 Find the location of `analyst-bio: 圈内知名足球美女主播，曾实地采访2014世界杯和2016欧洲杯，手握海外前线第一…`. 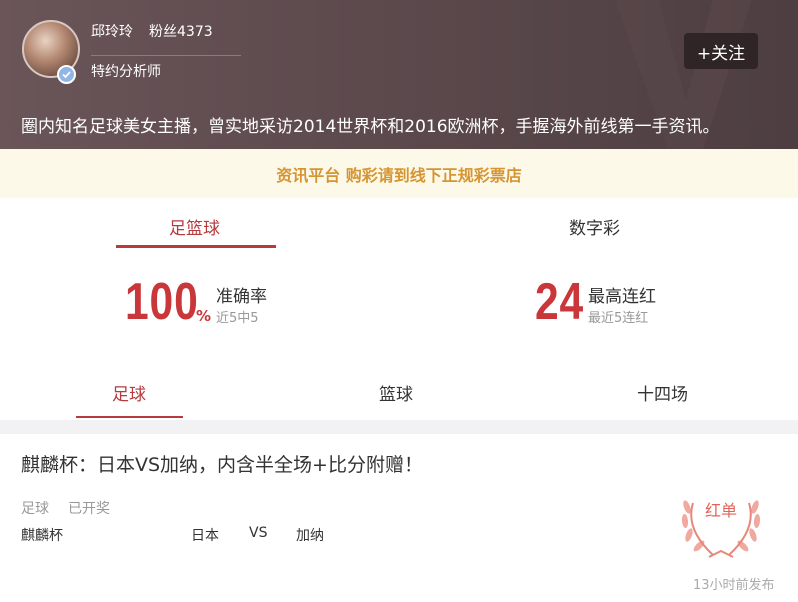

analyst-bio: 圈内知名足球美女主播，曾实地采访2014世界杯和2016欧洲杯，手握海外前线第一… is located at coordinates (370, 127).